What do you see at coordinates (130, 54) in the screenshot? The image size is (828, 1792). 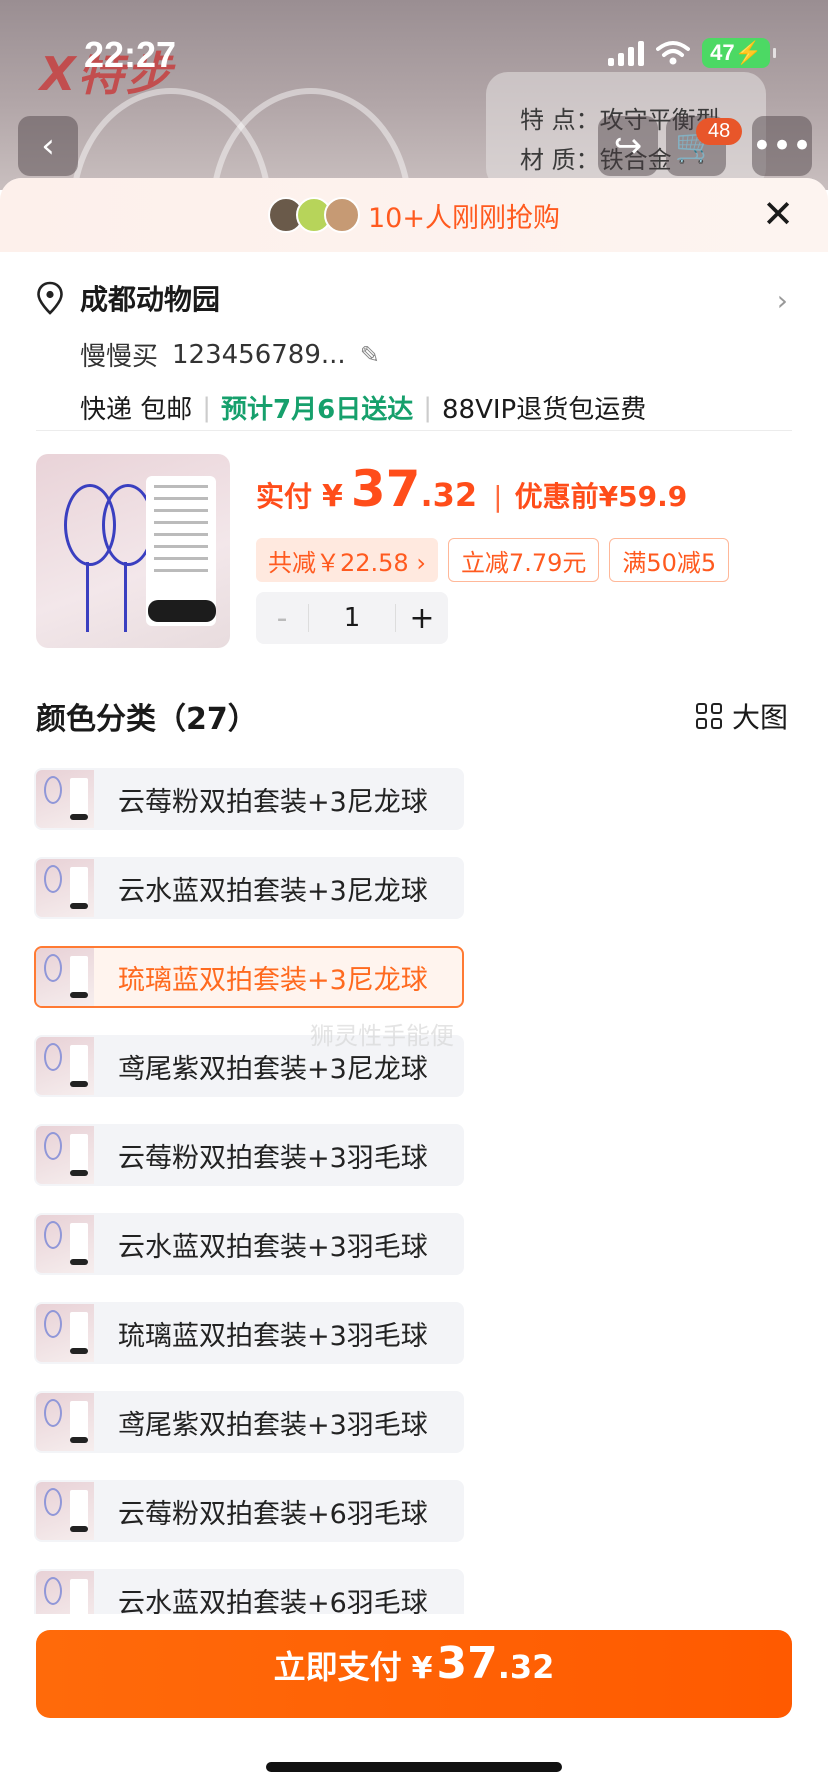 I see `status-time: 22:27` at bounding box center [130, 54].